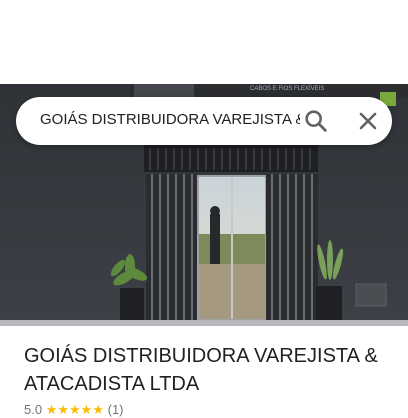 Image resolution: width=408 pixels, height=418 pixels. I want to click on photo-sign-text: CABOS E FIOS FLEXÍVEIS, so click(287, 88).